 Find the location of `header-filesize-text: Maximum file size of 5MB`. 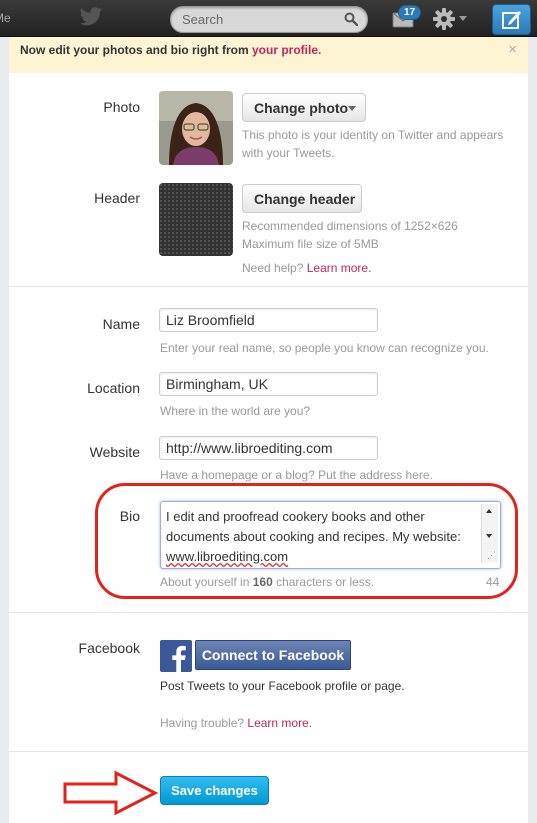

header-filesize-text: Maximum file size of 5MB is located at coordinates (310, 244).